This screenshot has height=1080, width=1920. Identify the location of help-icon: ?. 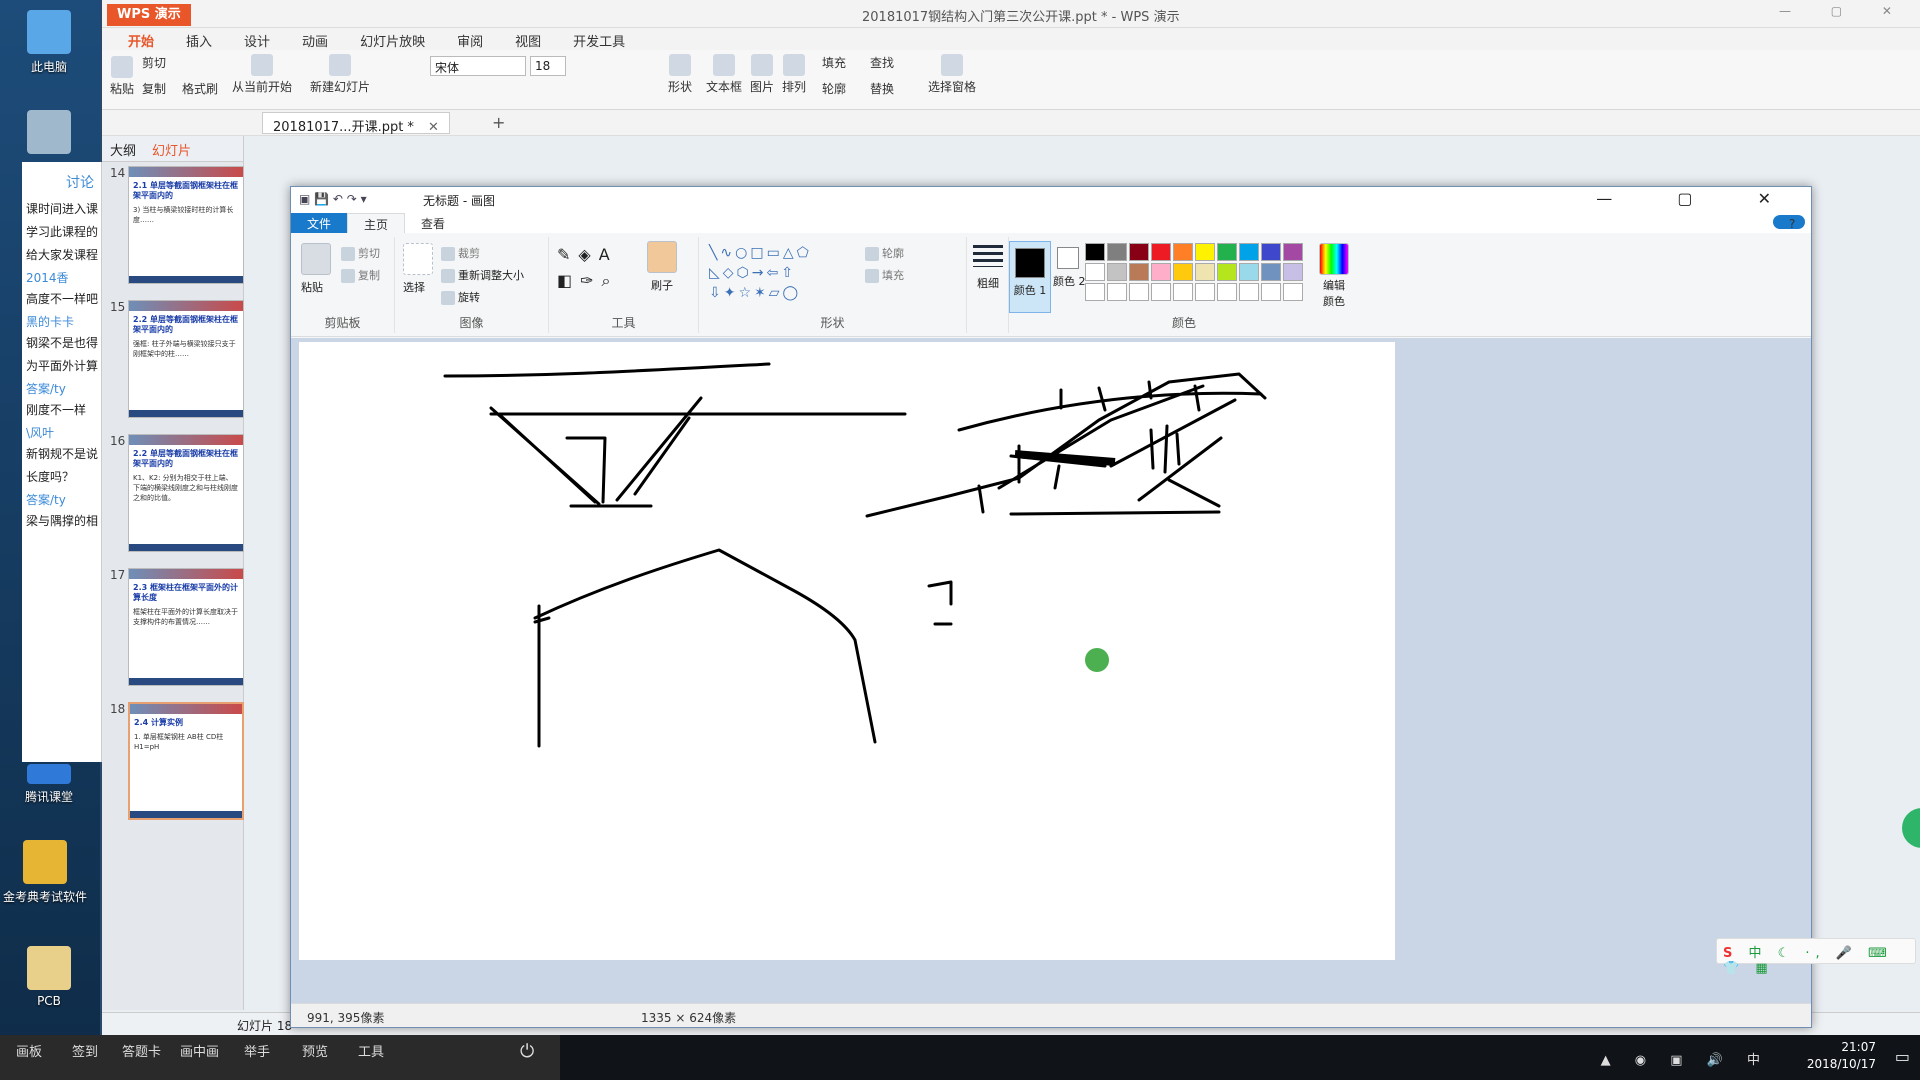
(1789, 223).